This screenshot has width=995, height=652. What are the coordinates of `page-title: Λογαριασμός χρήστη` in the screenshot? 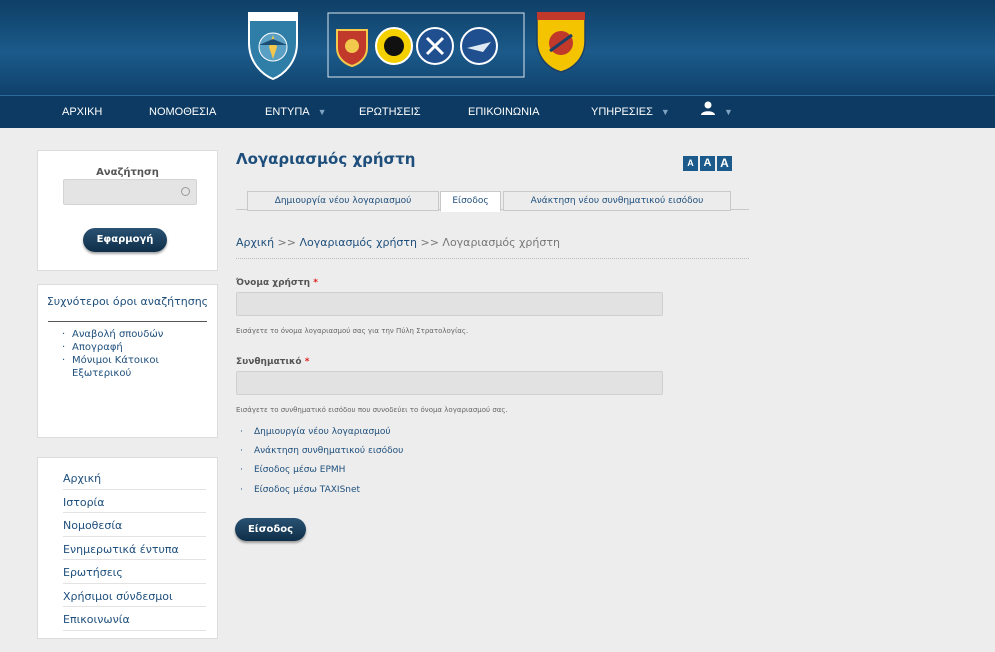 It's located at (326, 159).